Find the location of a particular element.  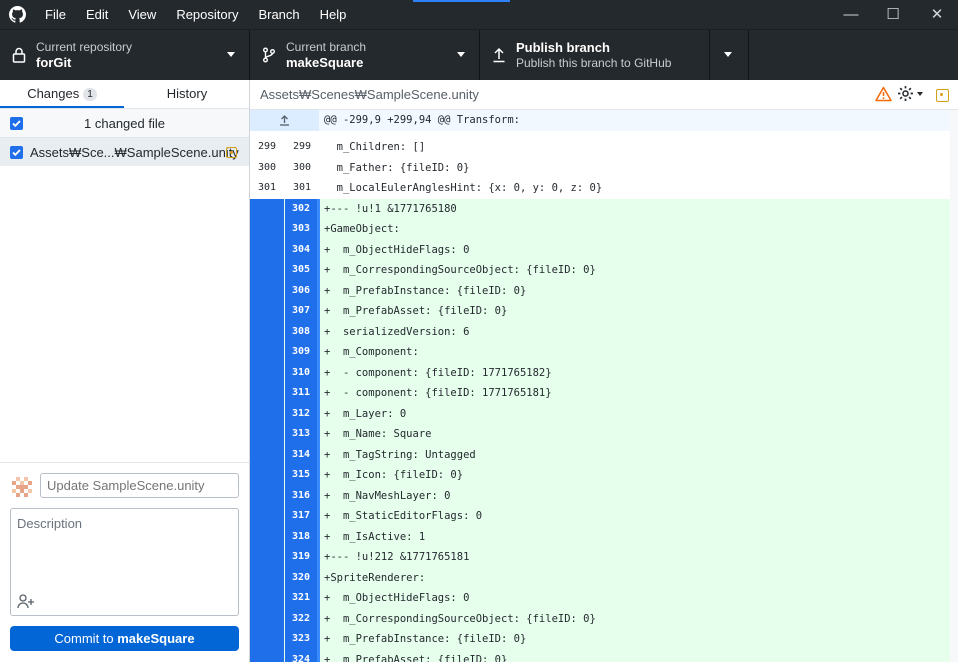

old-line-number: 301 is located at coordinates (267, 188).